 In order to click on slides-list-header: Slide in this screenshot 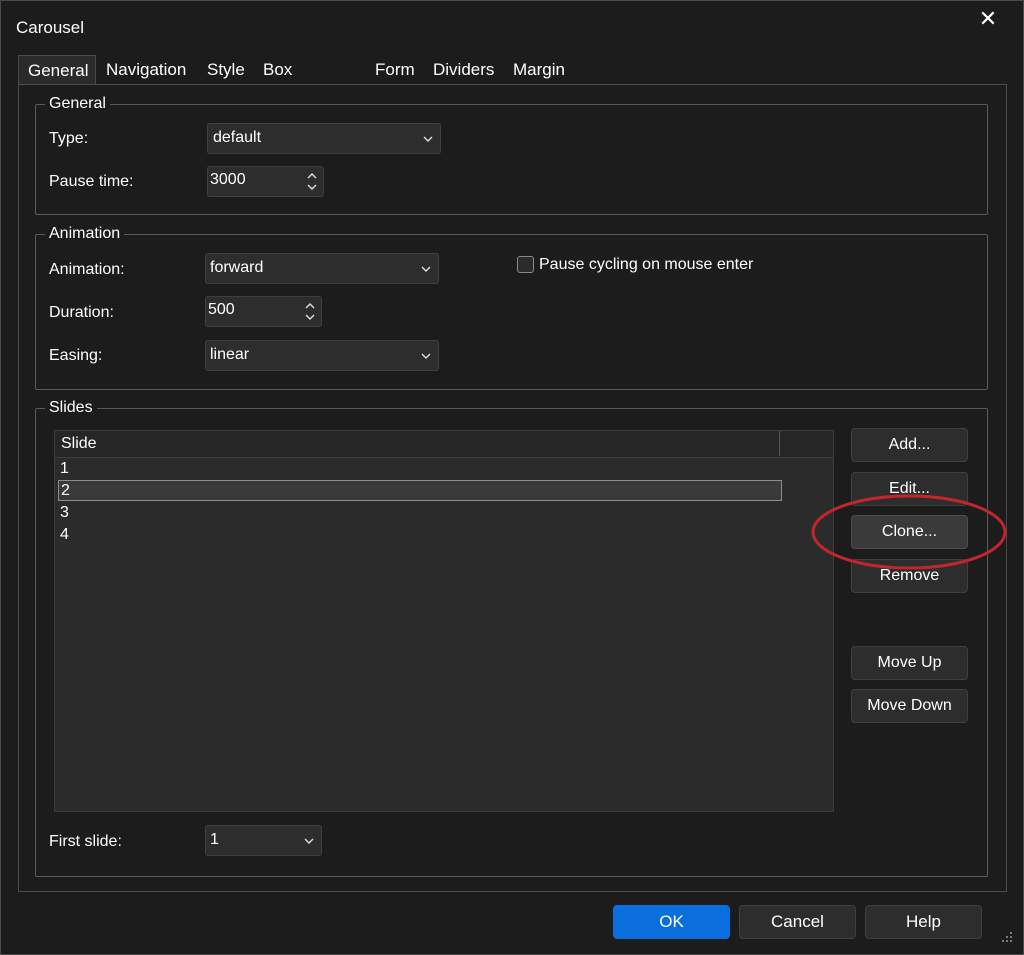, I will do `click(444, 444)`.